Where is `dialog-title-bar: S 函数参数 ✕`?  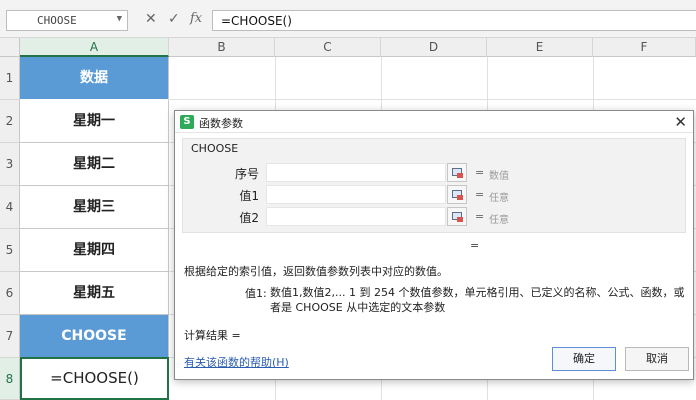 dialog-title-bar: S 函数参数 ✕ is located at coordinates (434, 122).